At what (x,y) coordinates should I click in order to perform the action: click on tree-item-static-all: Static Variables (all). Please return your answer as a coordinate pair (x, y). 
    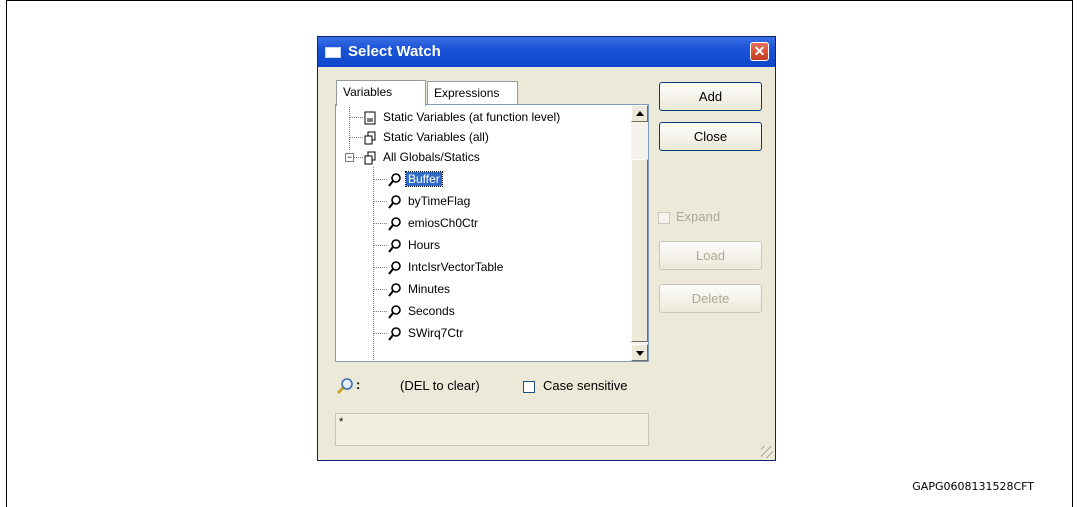
    Looking at the image, I should click on (427, 137).